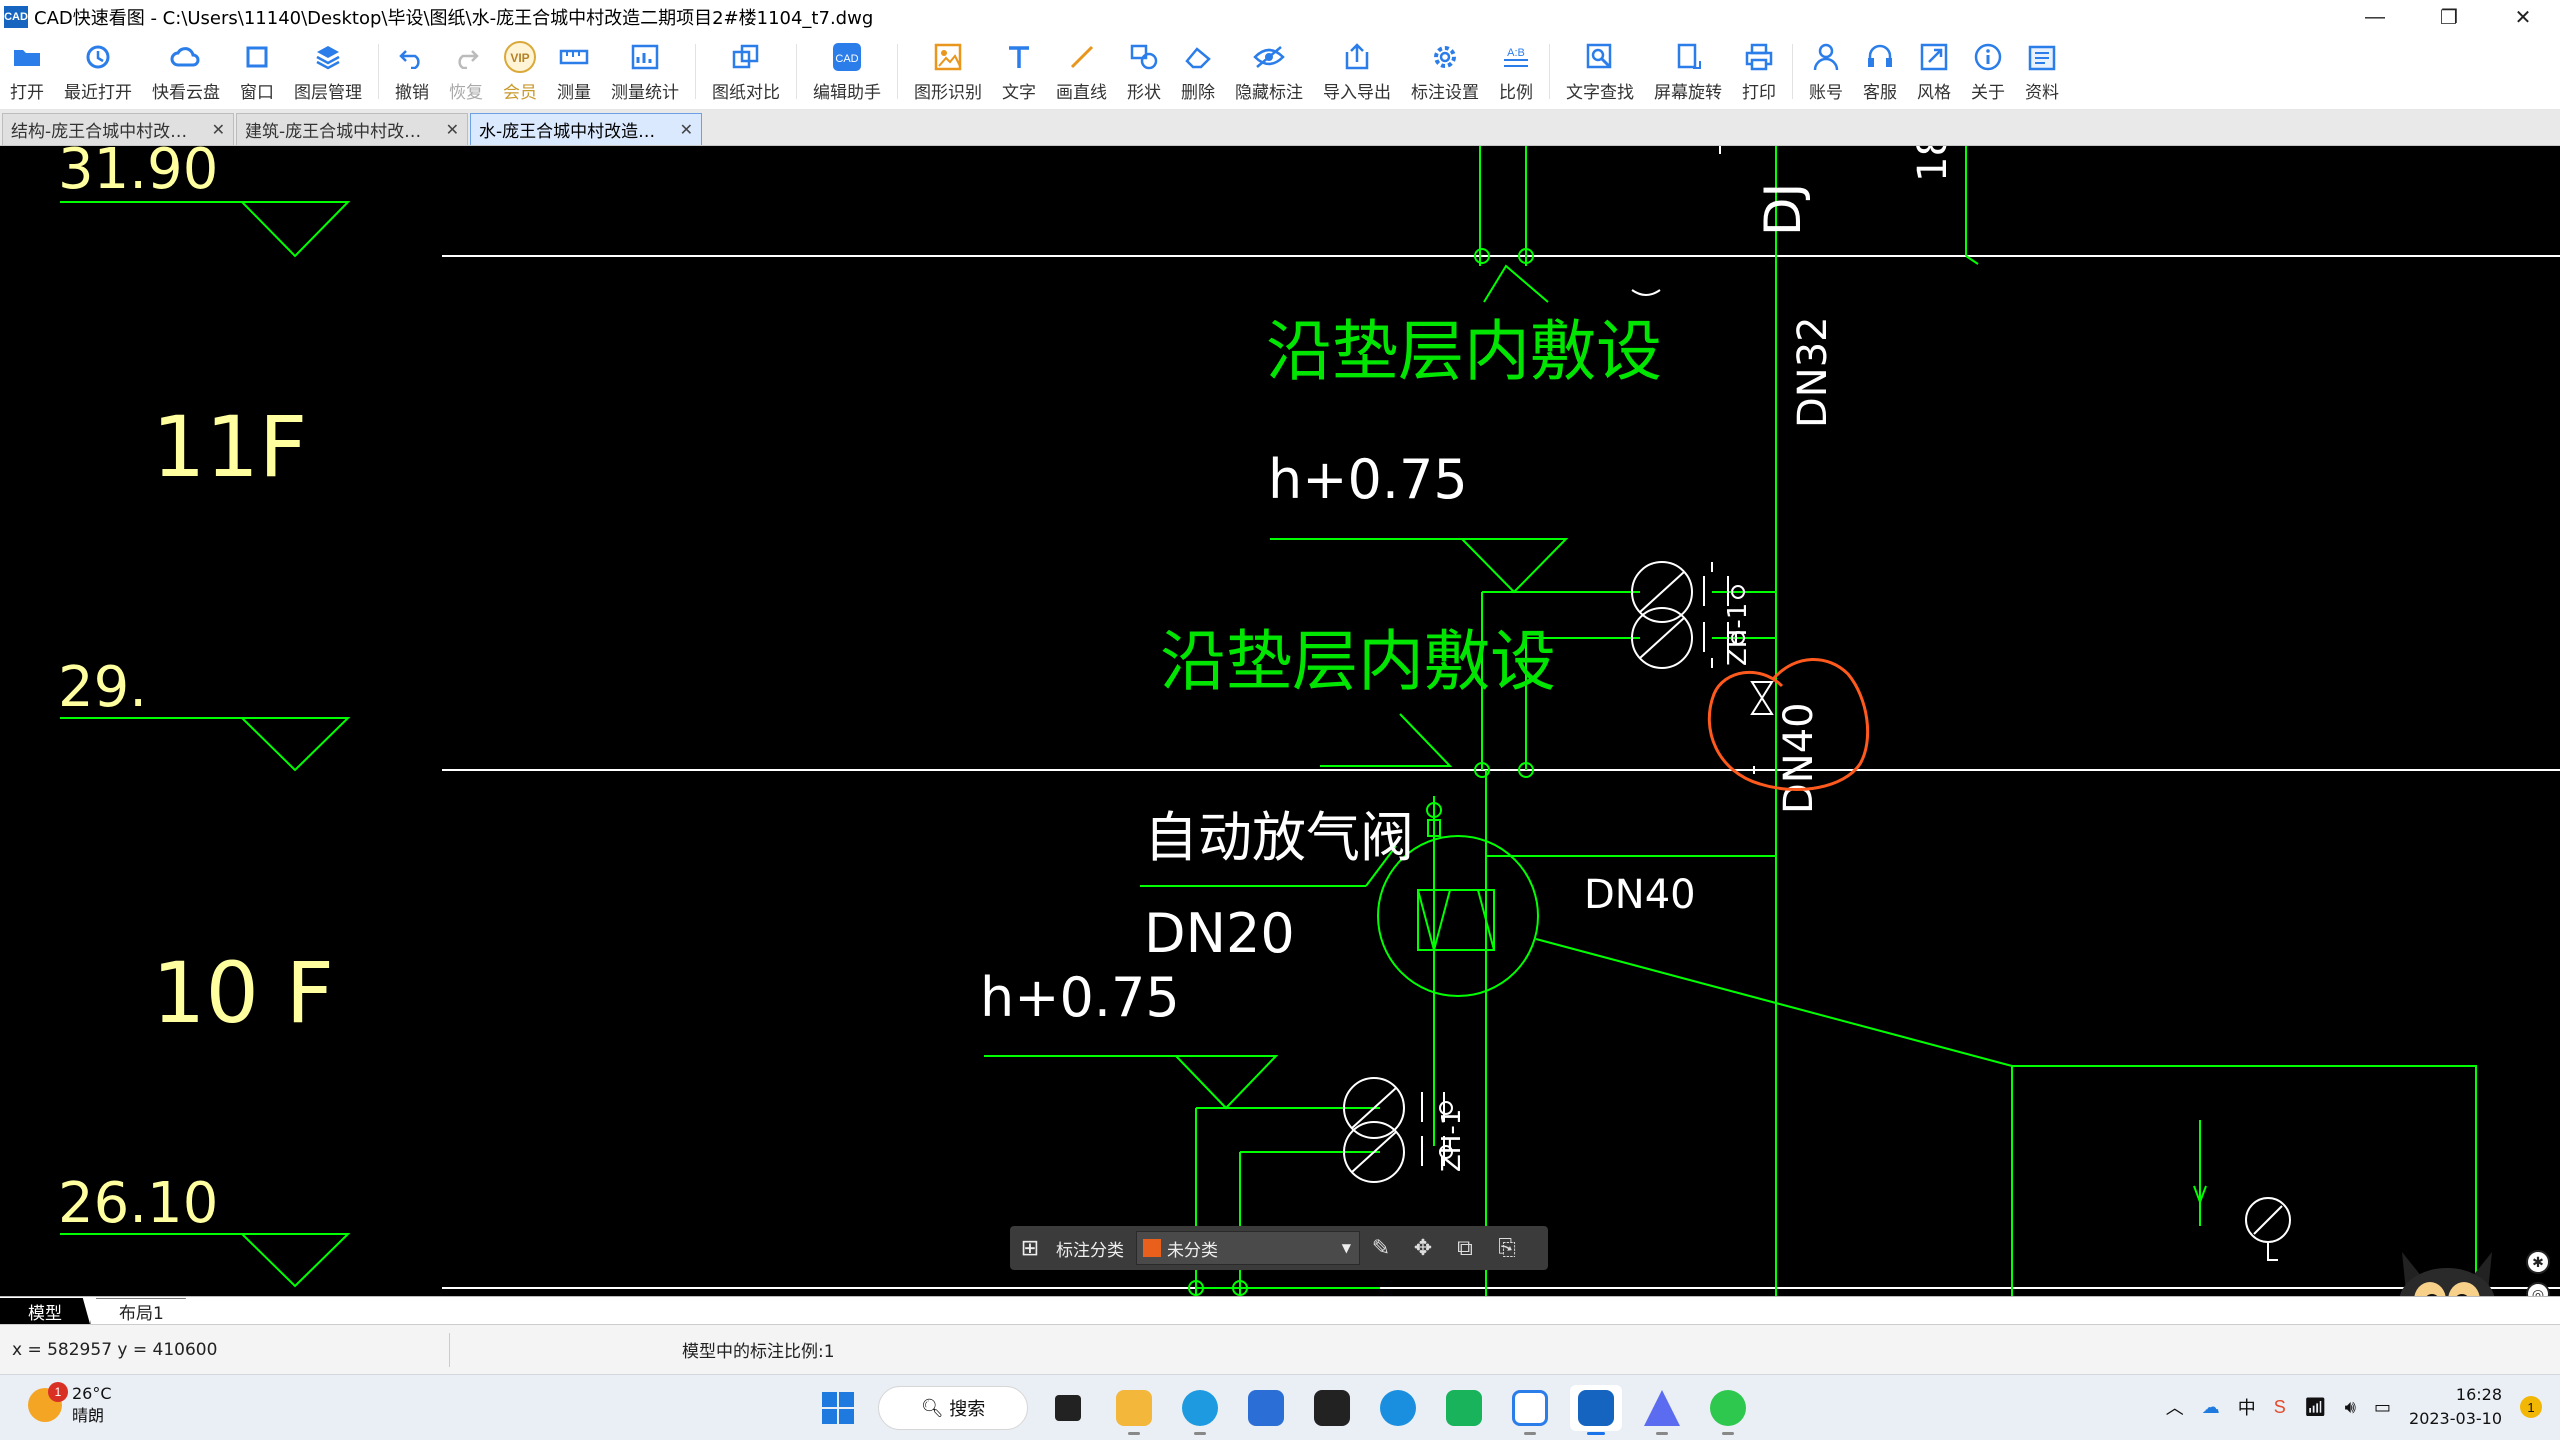 This screenshot has width=2560, height=1440. What do you see at coordinates (746, 57) in the screenshot?
I see `compare-icon` at bounding box center [746, 57].